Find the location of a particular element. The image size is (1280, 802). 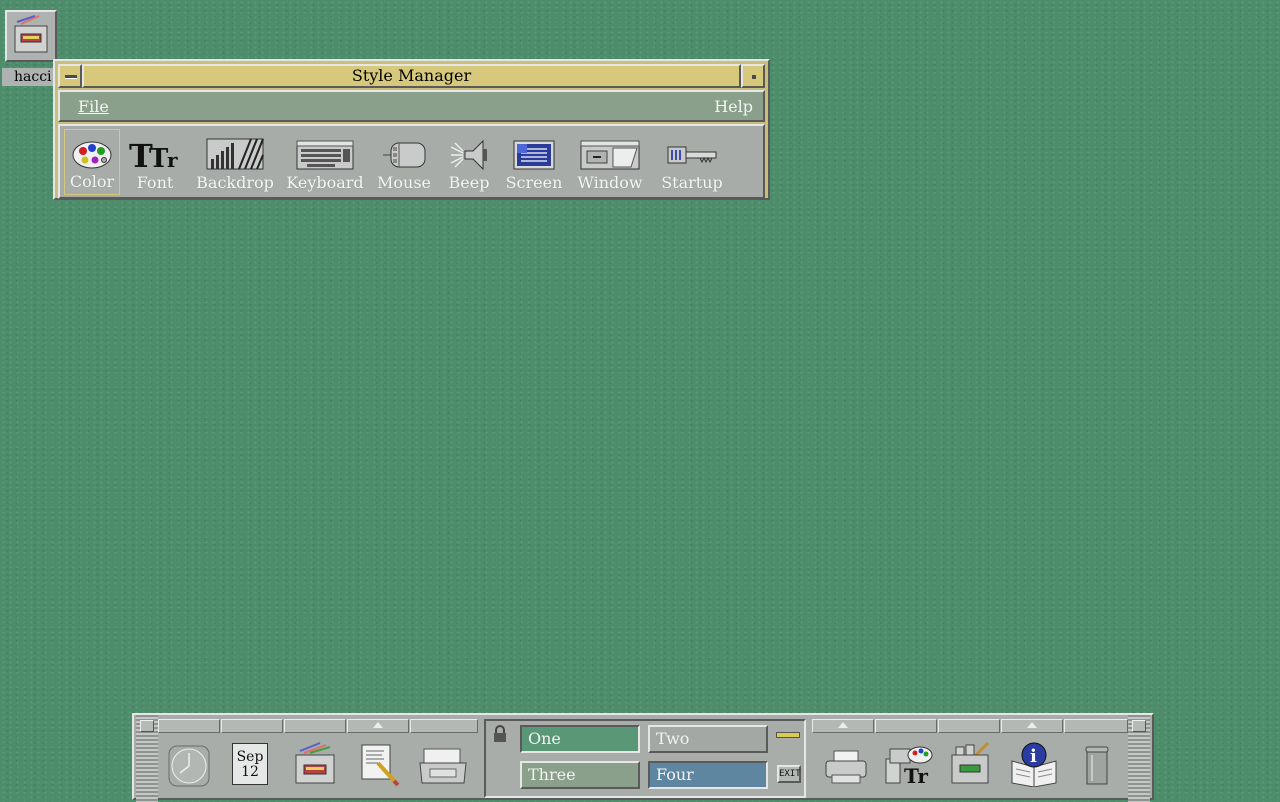

workspace-two-button: Two is located at coordinates (708, 739).